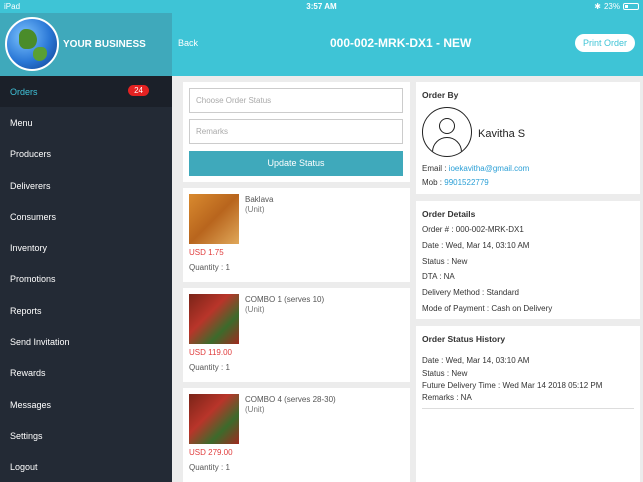 This screenshot has width=643, height=482. What do you see at coordinates (438, 276) in the screenshot?
I see `order-dta: DTA : NA` at bounding box center [438, 276].